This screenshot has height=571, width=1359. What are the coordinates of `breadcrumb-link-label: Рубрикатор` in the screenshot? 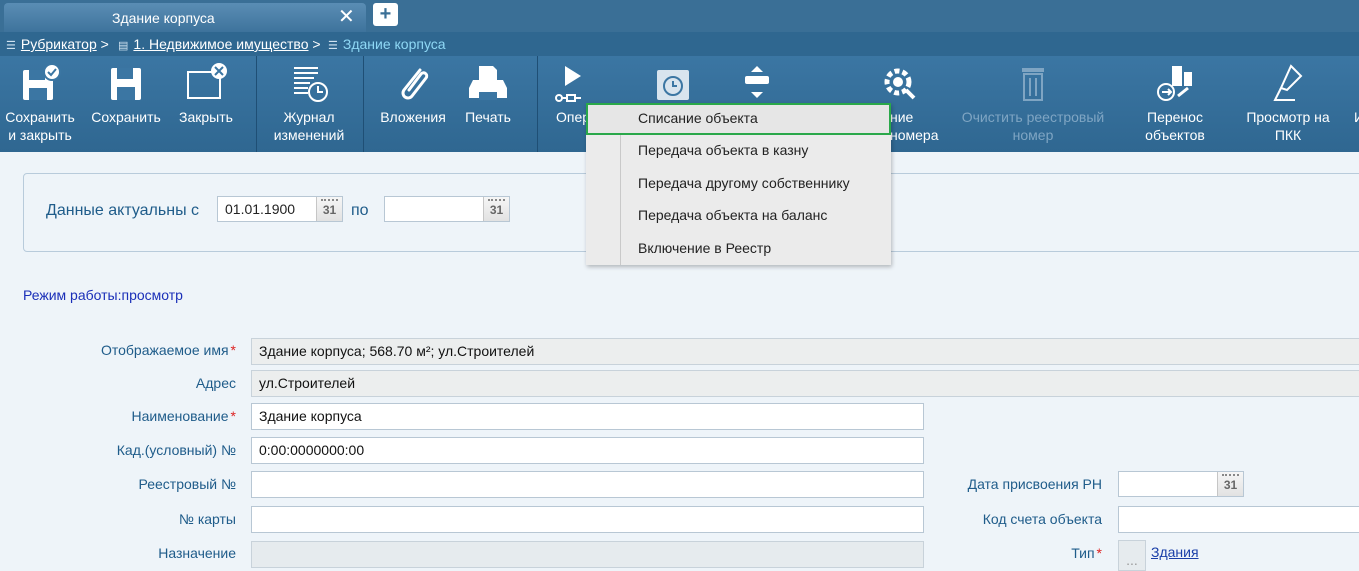 It's located at (59, 44).